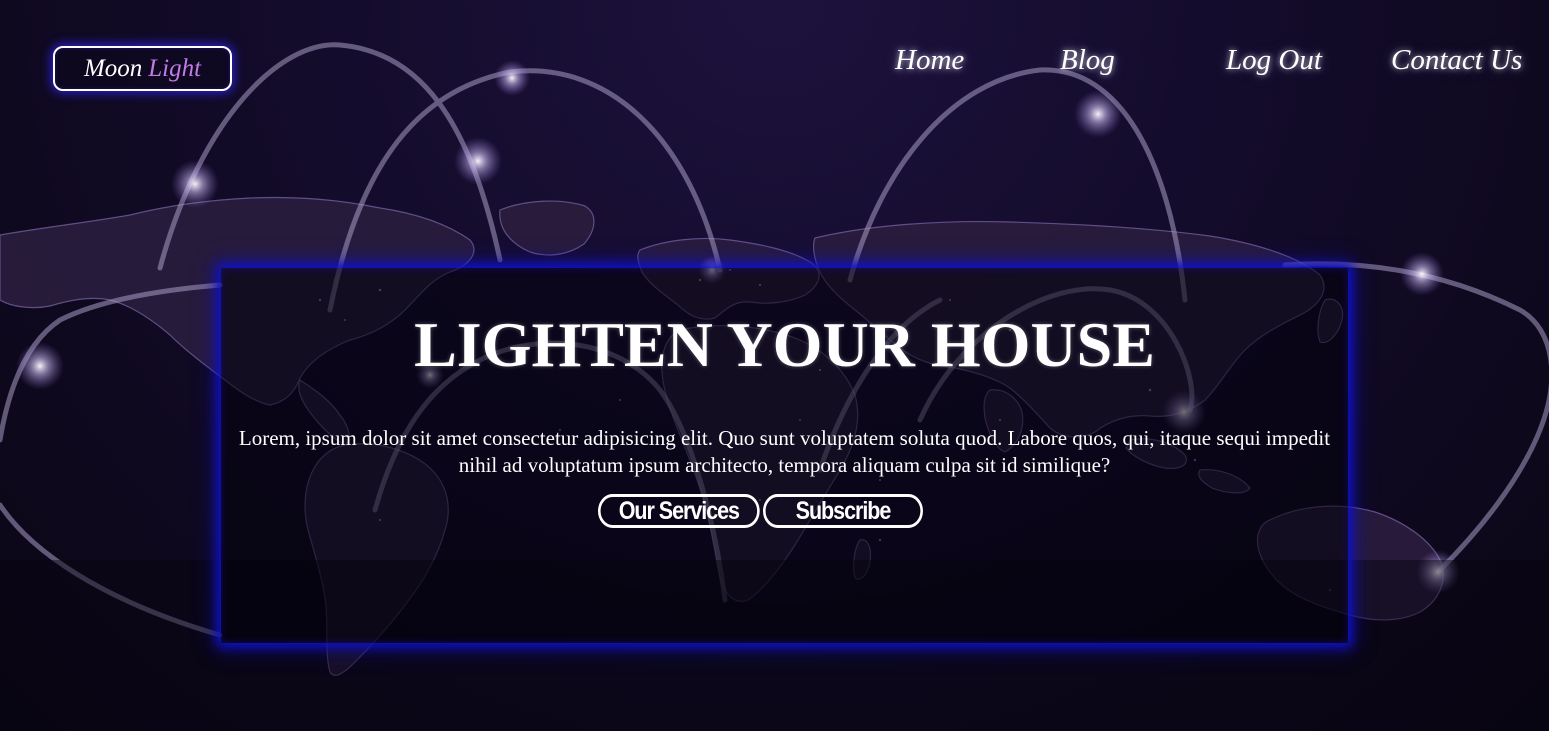 This screenshot has height=731, width=1549. Describe the element at coordinates (774, 64) in the screenshot. I see `main-nav: Home Blog Log Out Contact Us` at that location.